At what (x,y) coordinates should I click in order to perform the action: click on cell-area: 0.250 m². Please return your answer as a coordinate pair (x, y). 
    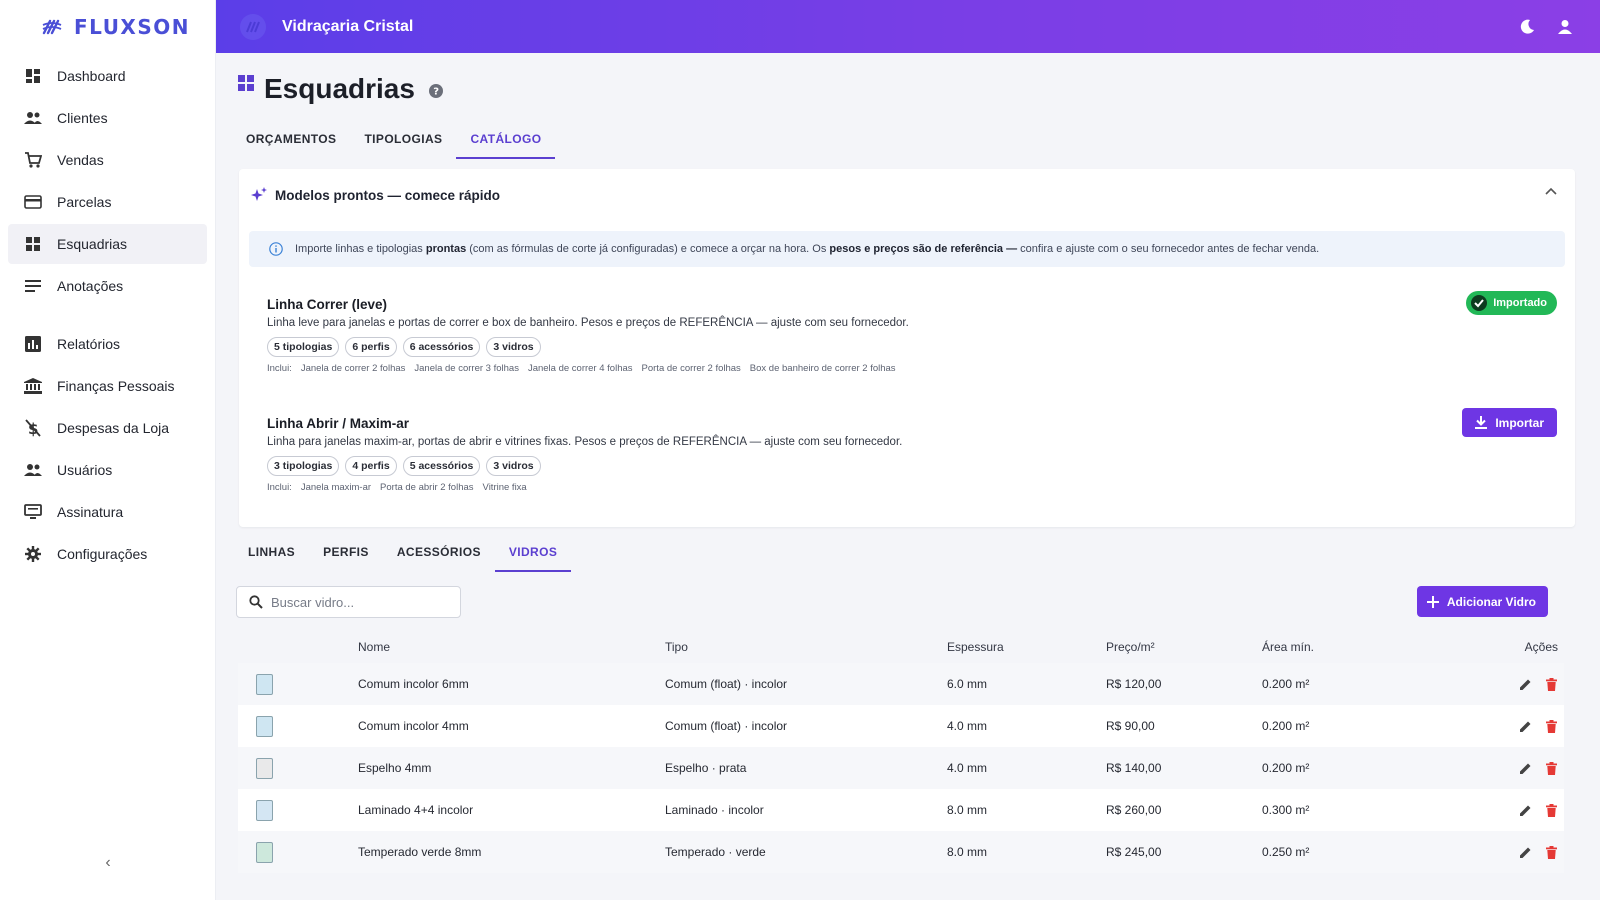
    Looking at the image, I should click on (1286, 852).